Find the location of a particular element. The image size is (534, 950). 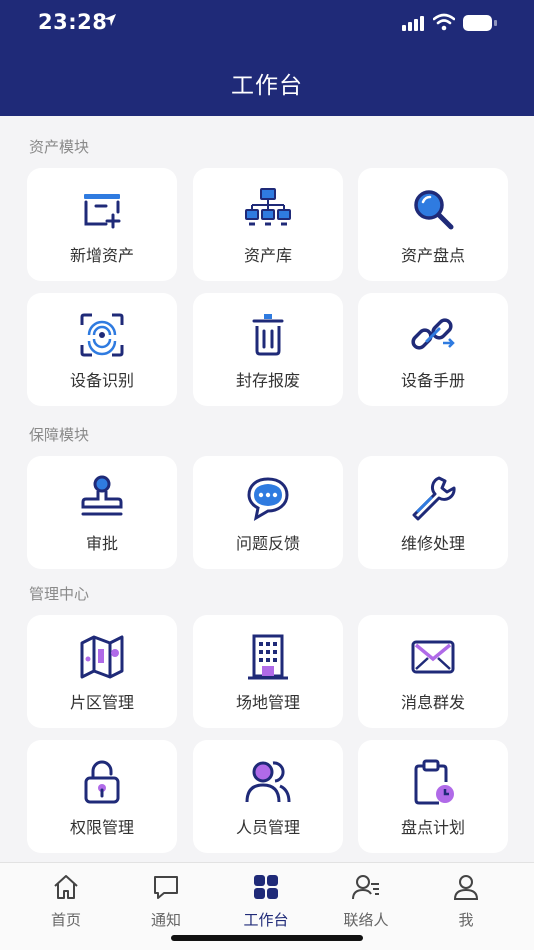

trash-icon is located at coordinates (268, 335).